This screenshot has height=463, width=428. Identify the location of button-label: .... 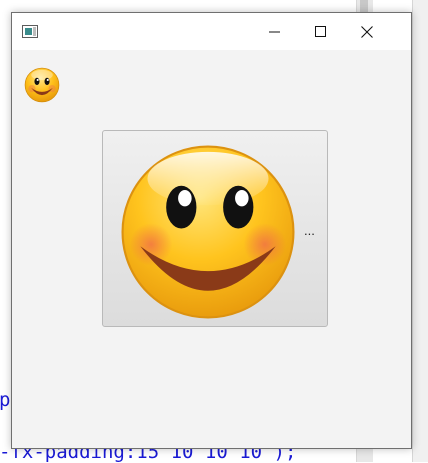
(309, 230).